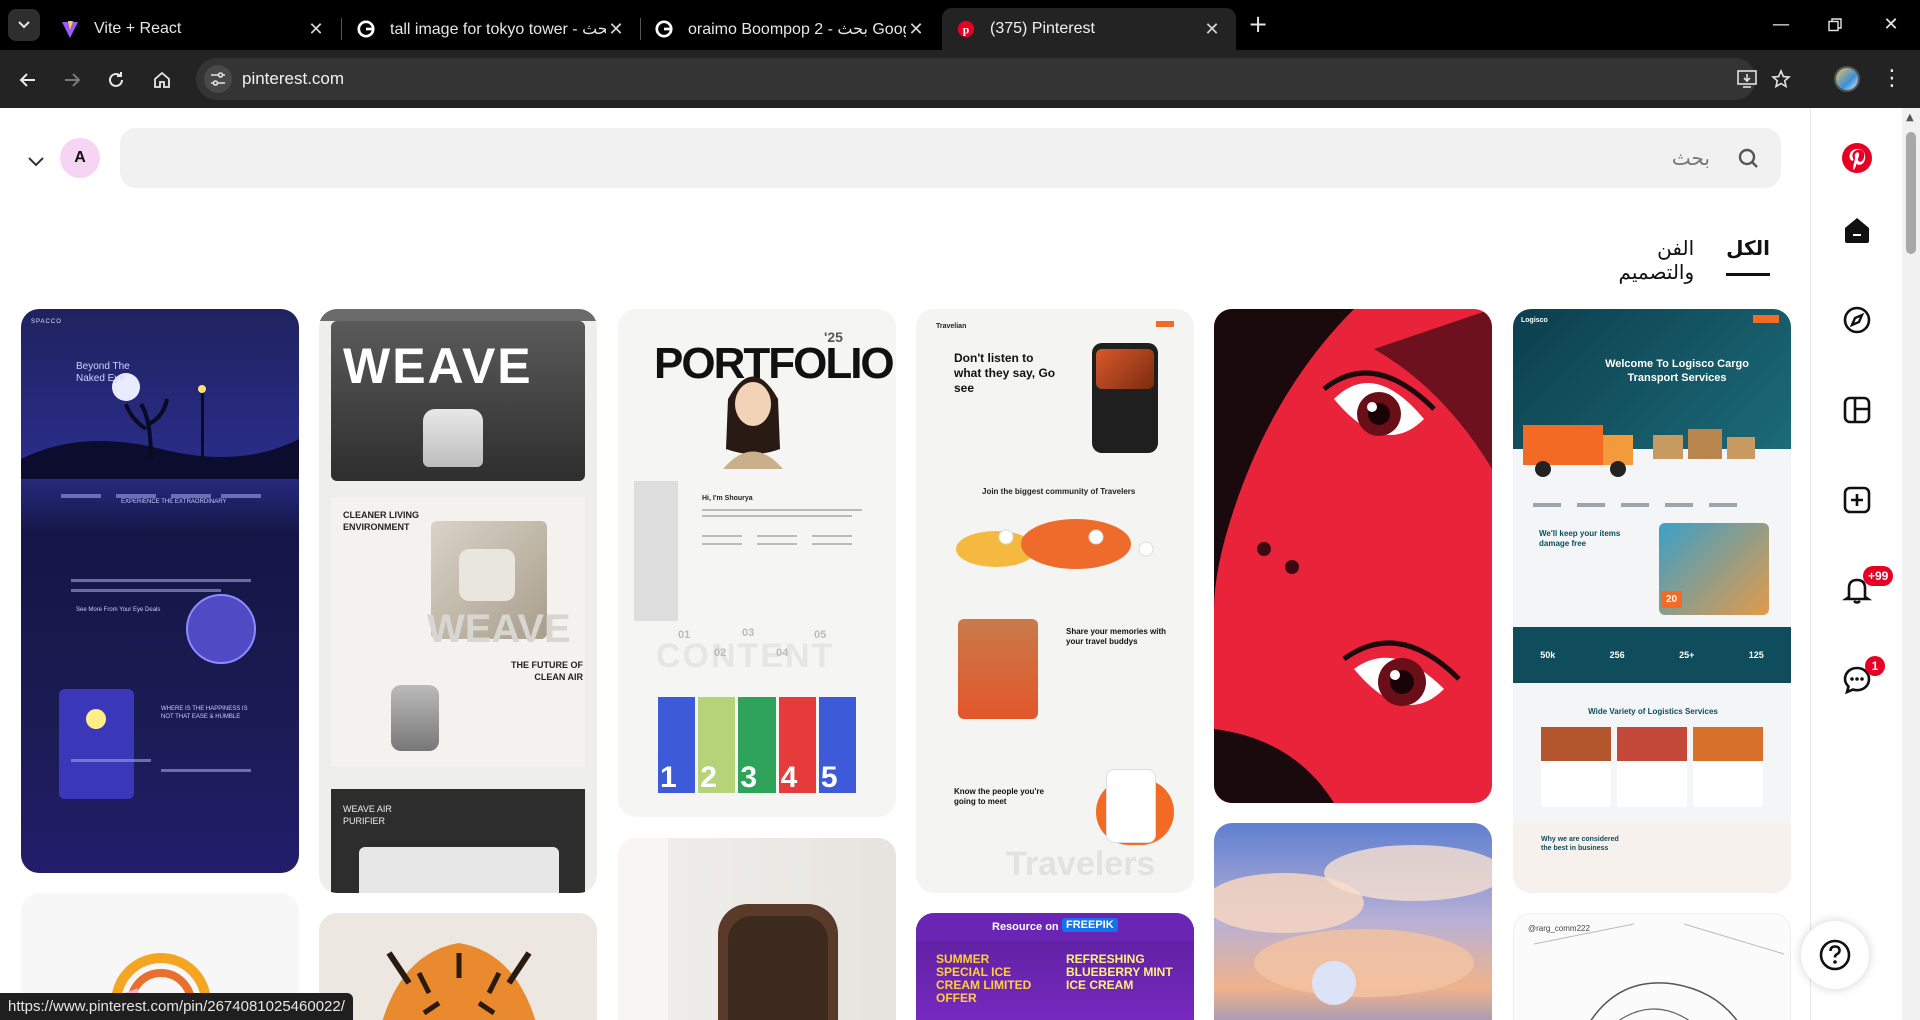 This screenshot has width=1920, height=1020. What do you see at coordinates (1652, 966) in the screenshot?
I see `pin-pencil-sketch: @rarg_comm222` at bounding box center [1652, 966].